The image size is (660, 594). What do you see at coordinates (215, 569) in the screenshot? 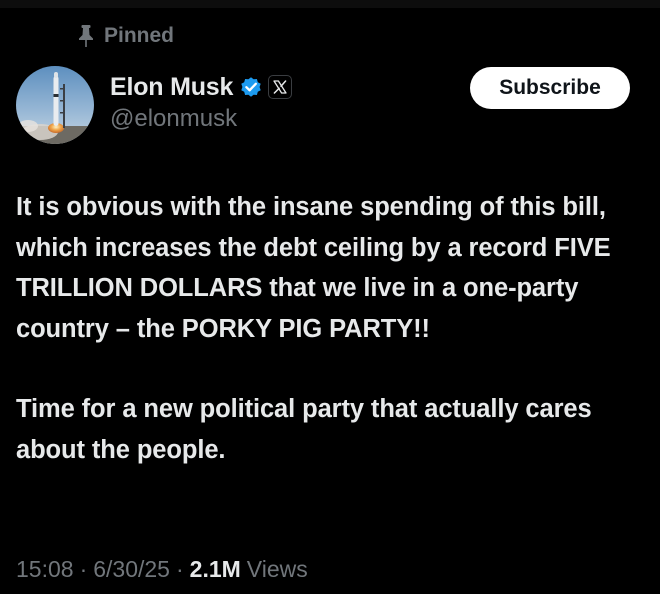
I see `views-count: 2.1M` at bounding box center [215, 569].